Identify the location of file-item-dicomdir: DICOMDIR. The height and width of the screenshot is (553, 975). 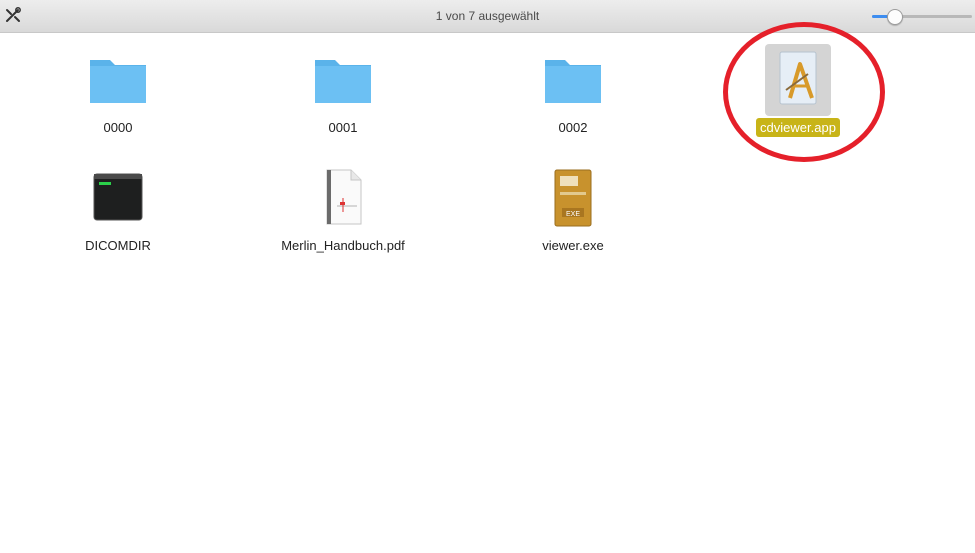
(118, 223).